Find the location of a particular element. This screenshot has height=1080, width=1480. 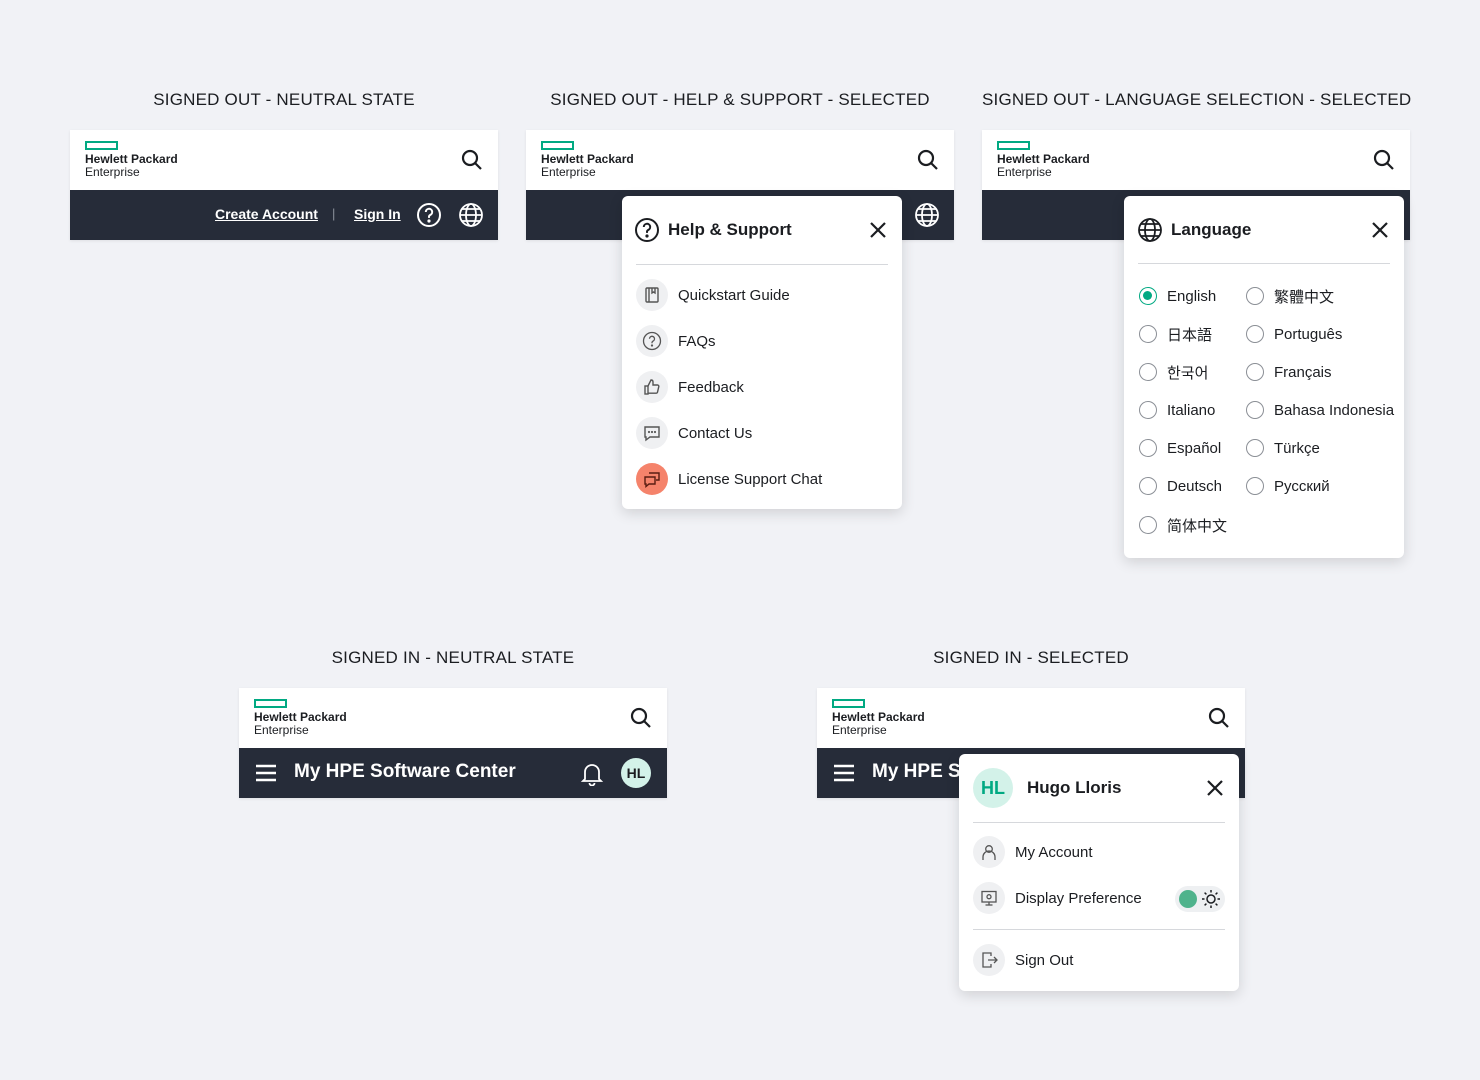

help-icon is located at coordinates (429, 215).